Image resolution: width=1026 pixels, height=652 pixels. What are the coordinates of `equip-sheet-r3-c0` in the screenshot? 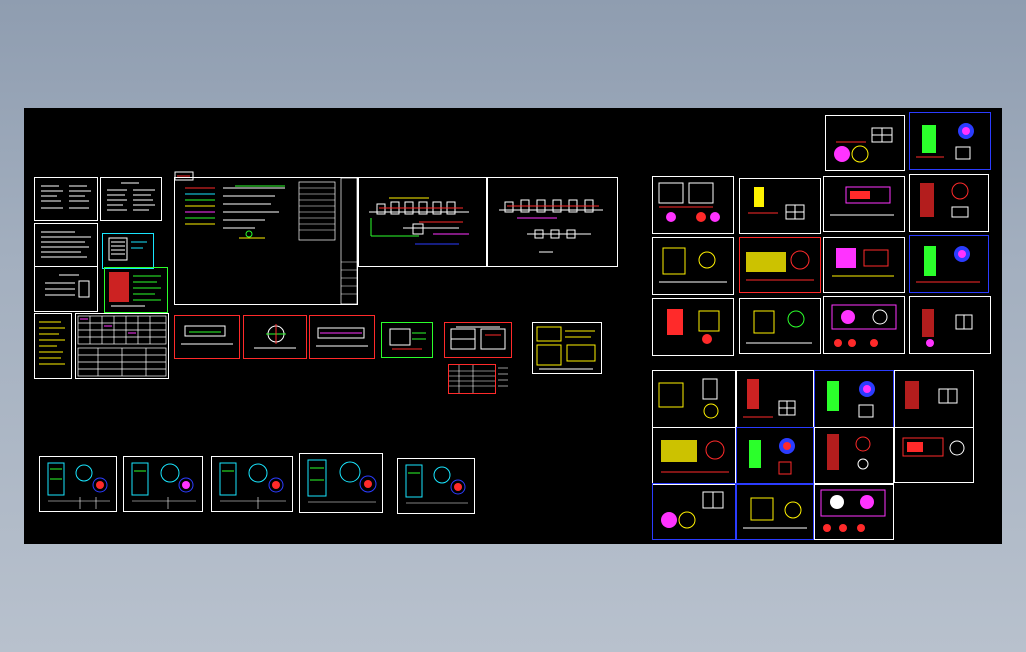 It's located at (693, 327).